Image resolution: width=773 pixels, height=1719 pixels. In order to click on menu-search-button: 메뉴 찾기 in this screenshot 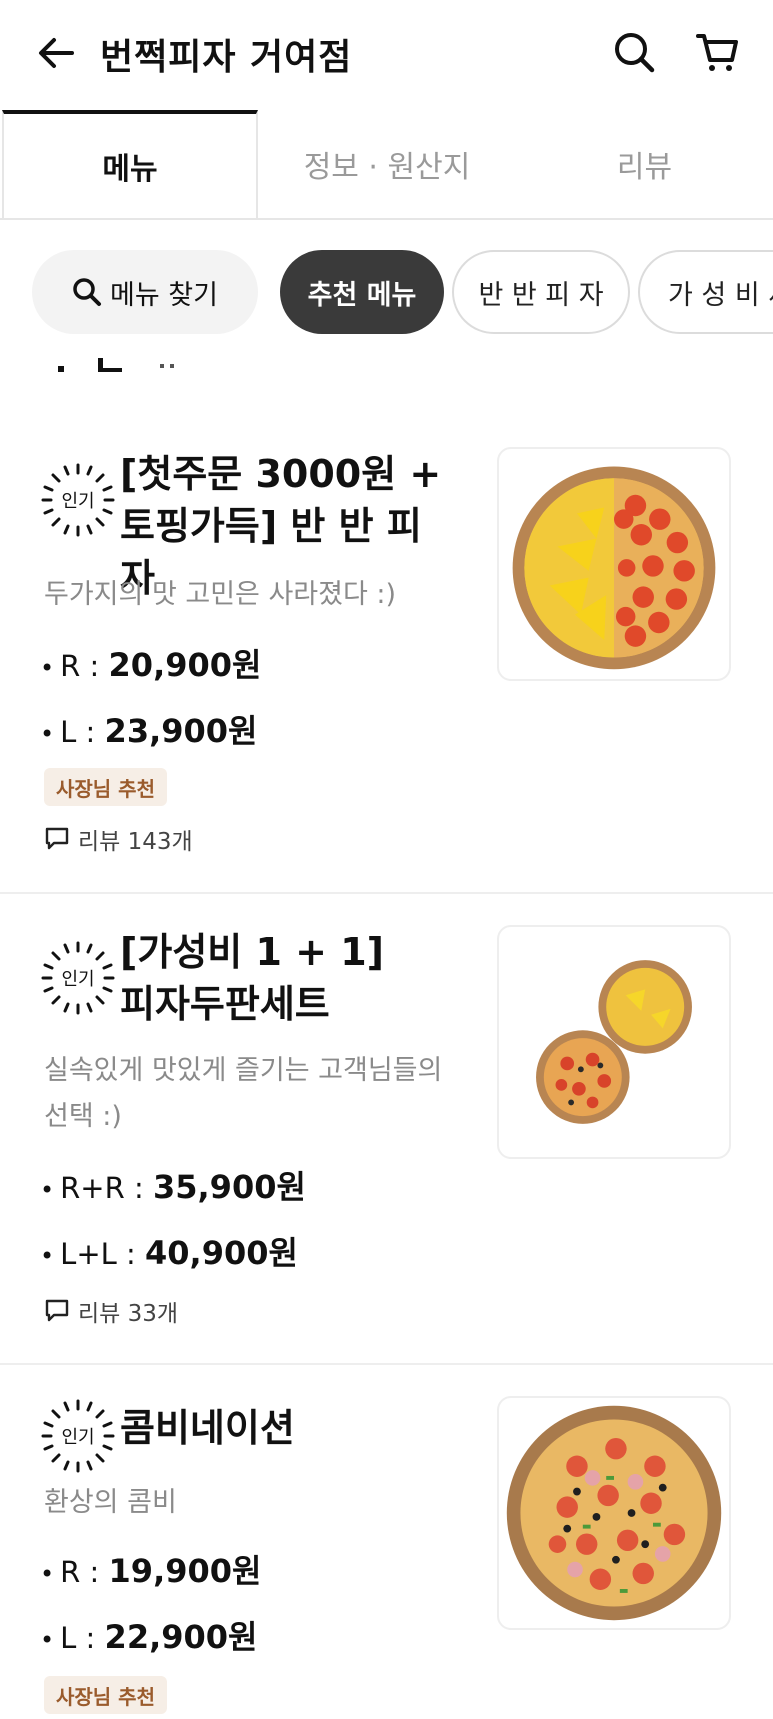, I will do `click(145, 292)`.